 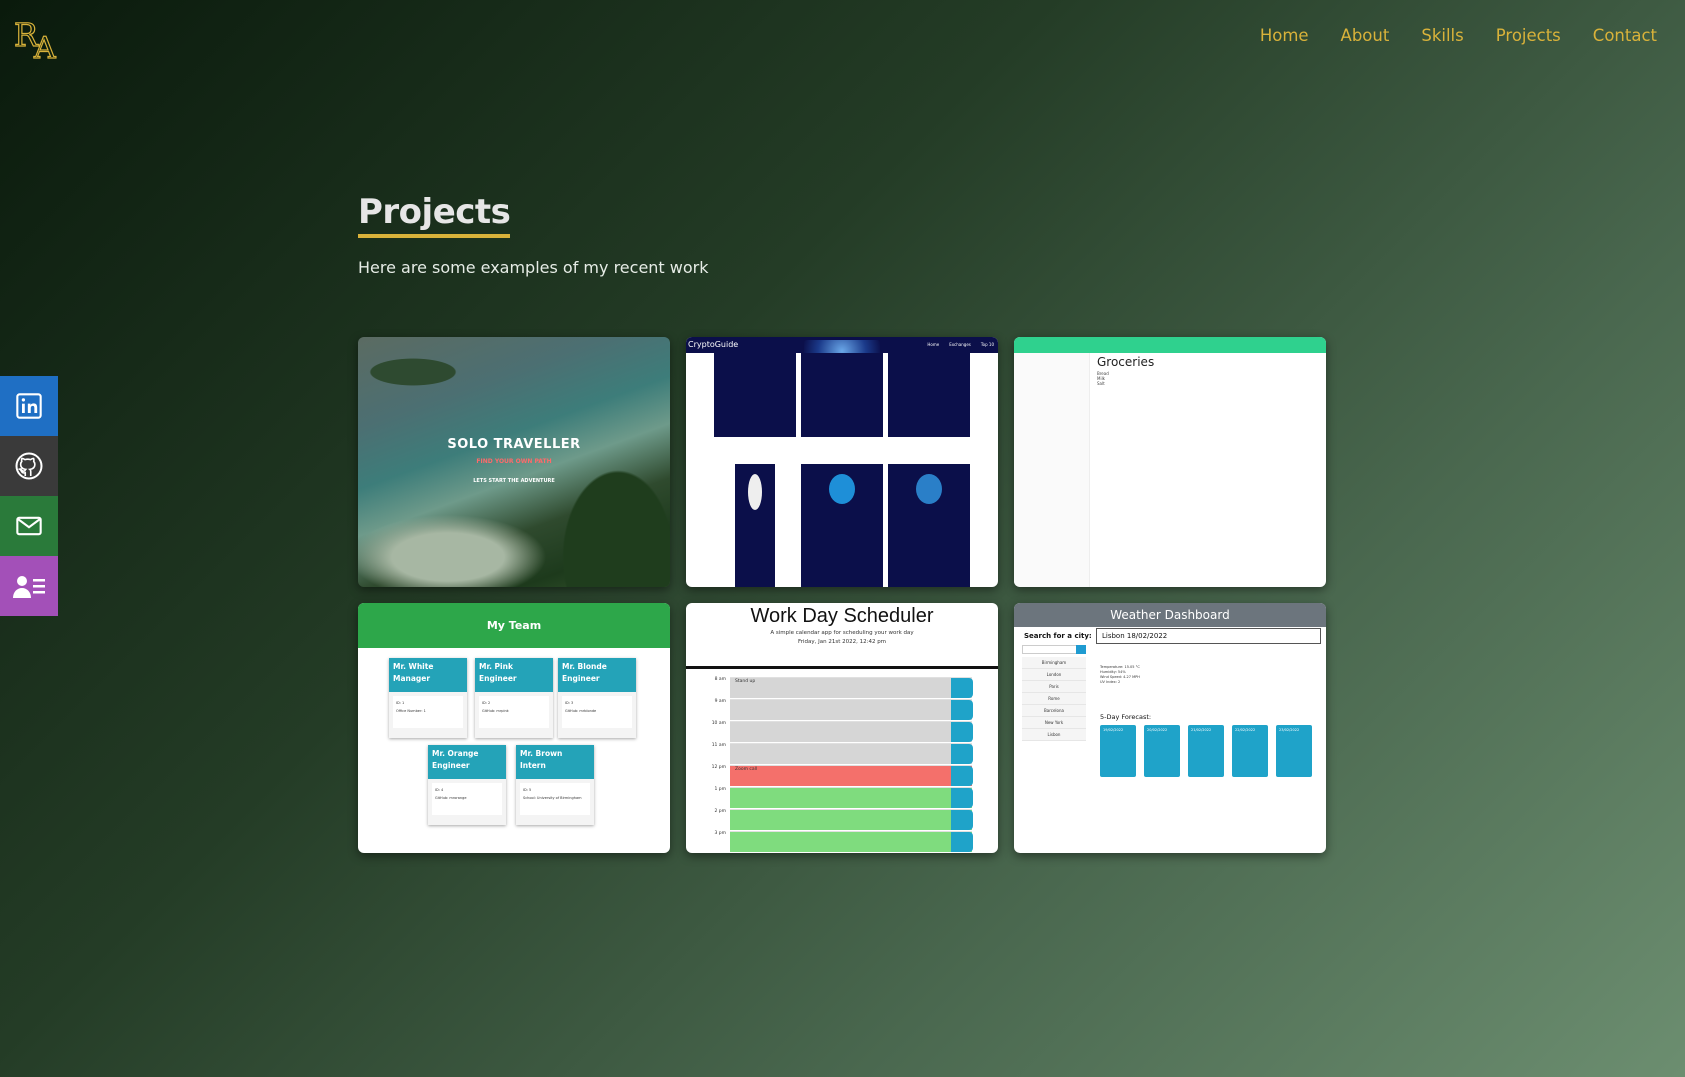 I want to click on member-details: ID: 2 GitHub: mrpink, so click(x=514, y=712).